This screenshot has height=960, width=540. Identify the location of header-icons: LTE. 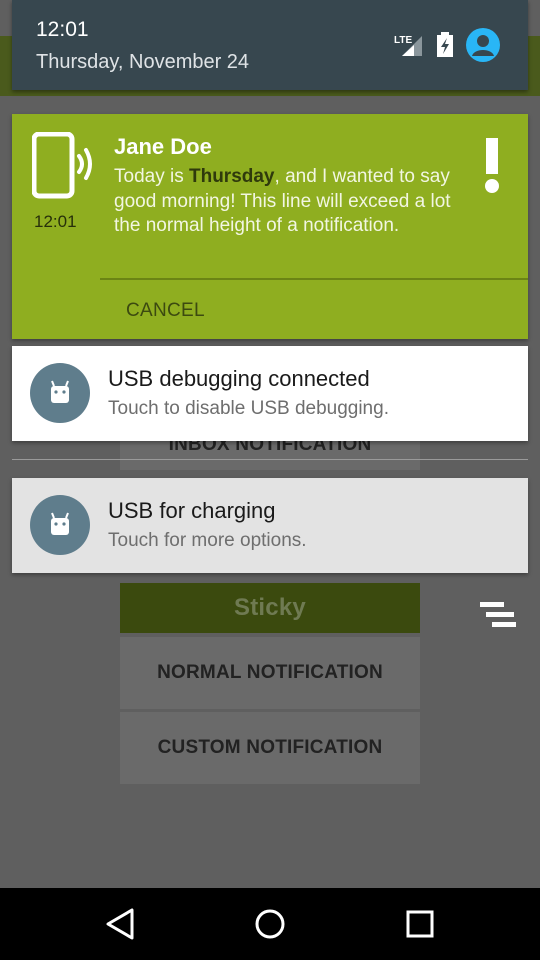
(447, 45).